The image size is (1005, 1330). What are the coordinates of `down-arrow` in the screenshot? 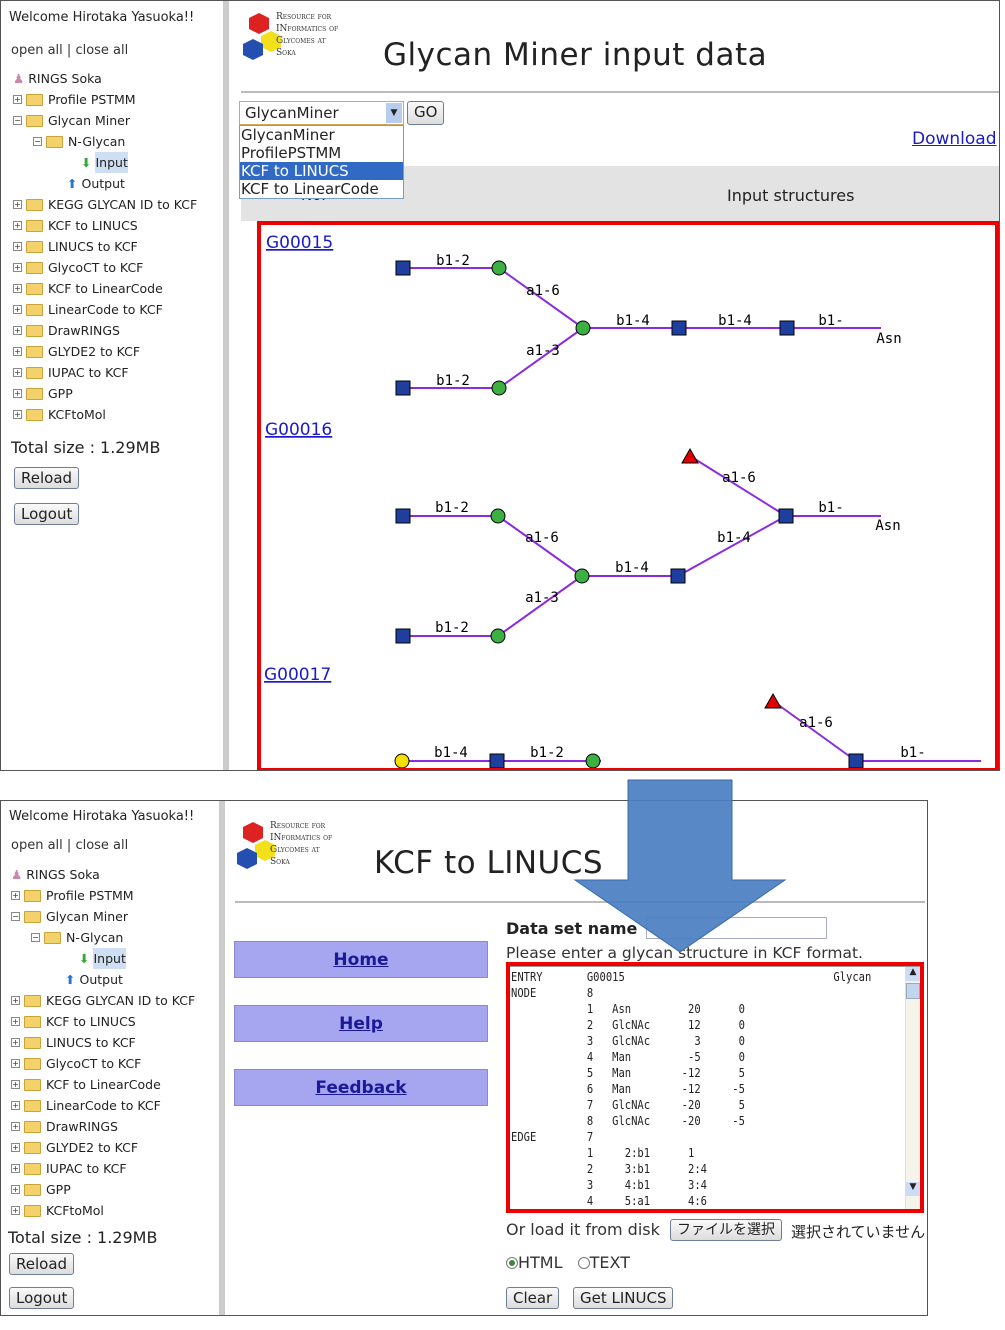 It's located at (680, 866).